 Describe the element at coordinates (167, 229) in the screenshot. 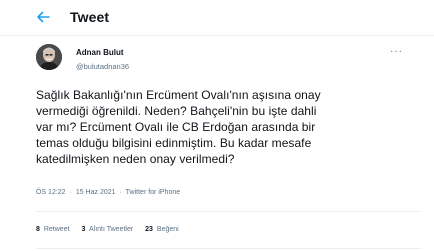

I see `likes-label: Beğeni` at that location.